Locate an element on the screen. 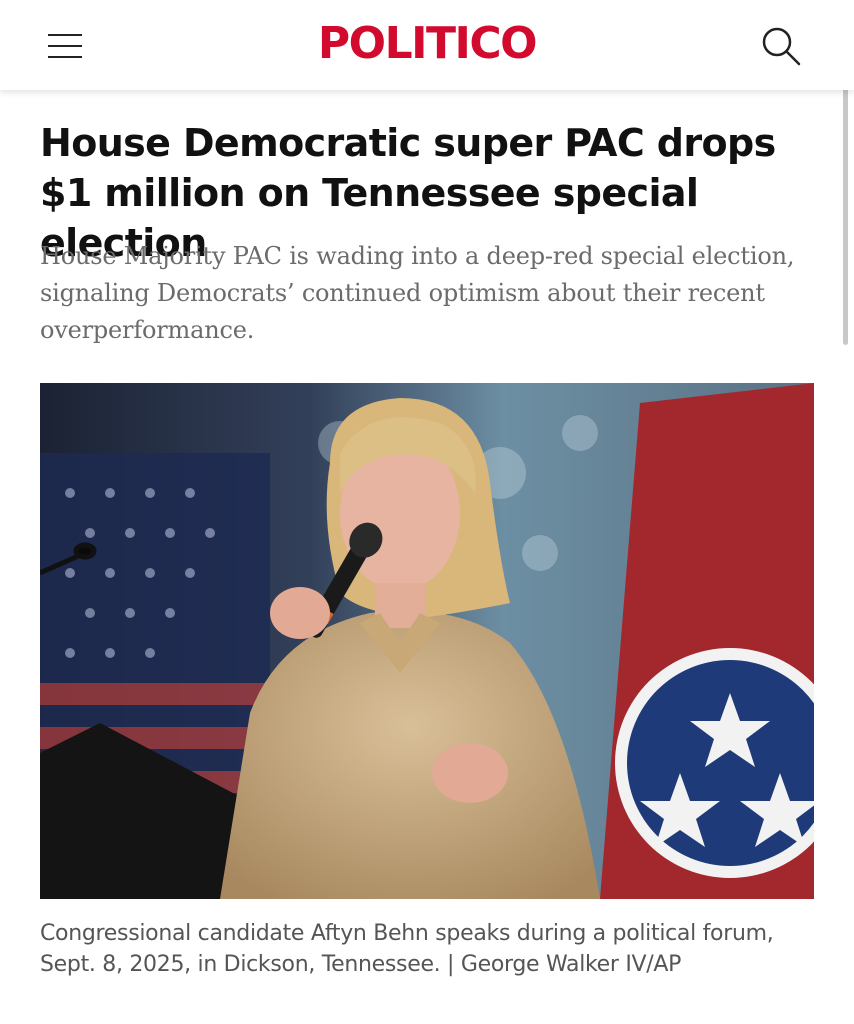 The width and height of the screenshot is (854, 1024). site-logo: POLITICO is located at coordinates (427, 44).